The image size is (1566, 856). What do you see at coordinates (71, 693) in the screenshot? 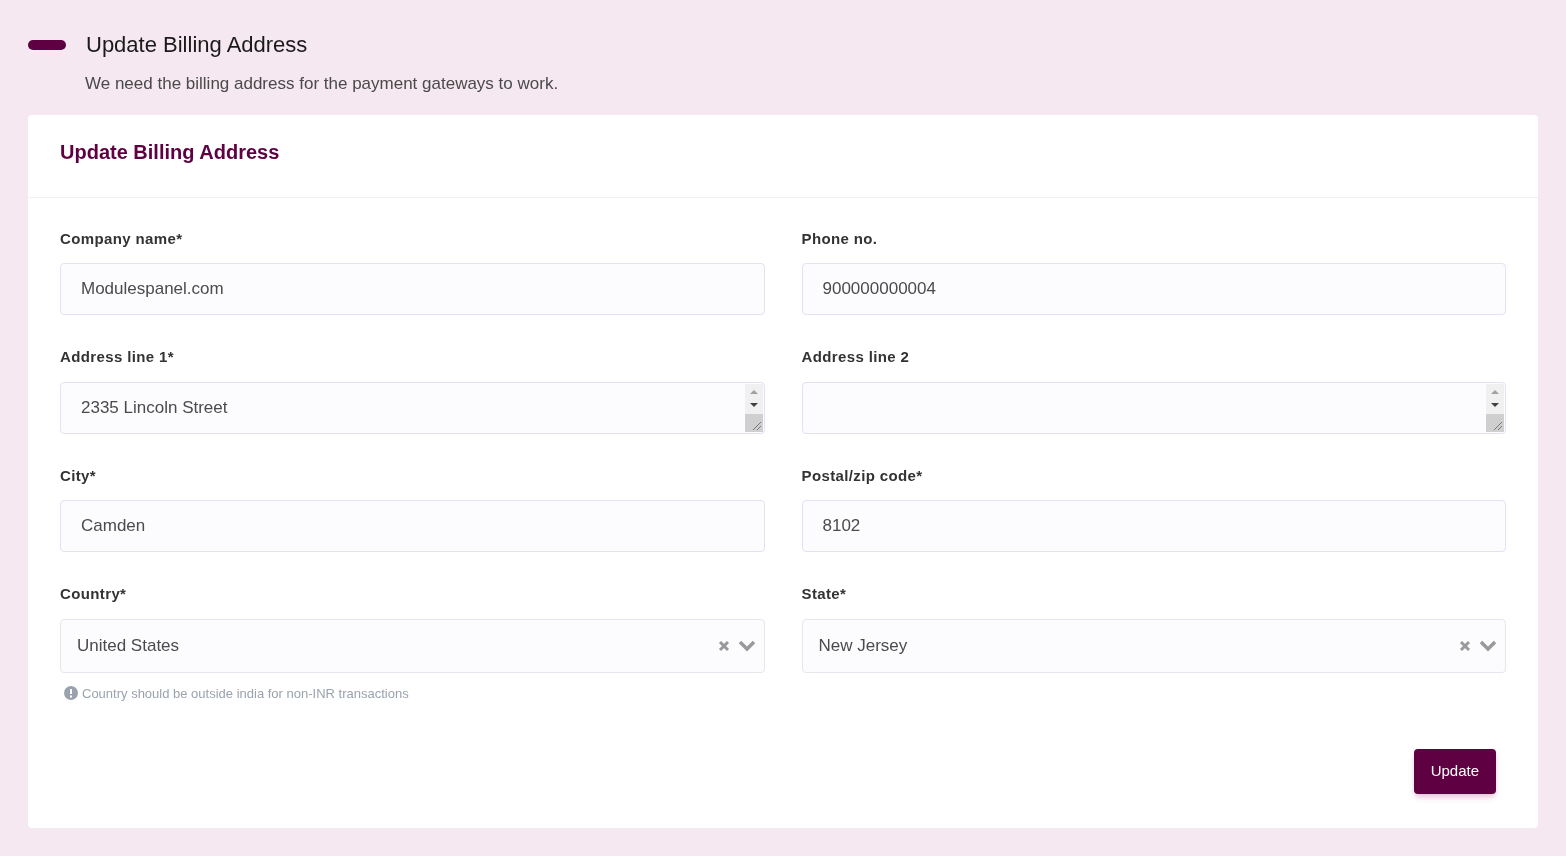
I see `info-icon` at bounding box center [71, 693].